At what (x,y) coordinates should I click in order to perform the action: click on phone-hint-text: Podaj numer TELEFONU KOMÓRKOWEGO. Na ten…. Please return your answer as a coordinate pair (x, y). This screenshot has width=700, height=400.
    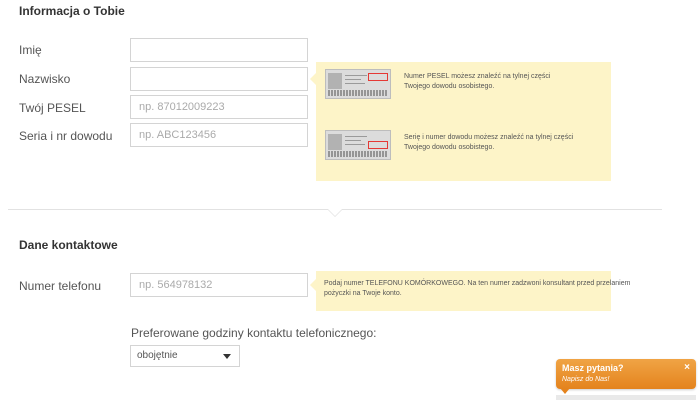
    Looking at the image, I should click on (477, 289).